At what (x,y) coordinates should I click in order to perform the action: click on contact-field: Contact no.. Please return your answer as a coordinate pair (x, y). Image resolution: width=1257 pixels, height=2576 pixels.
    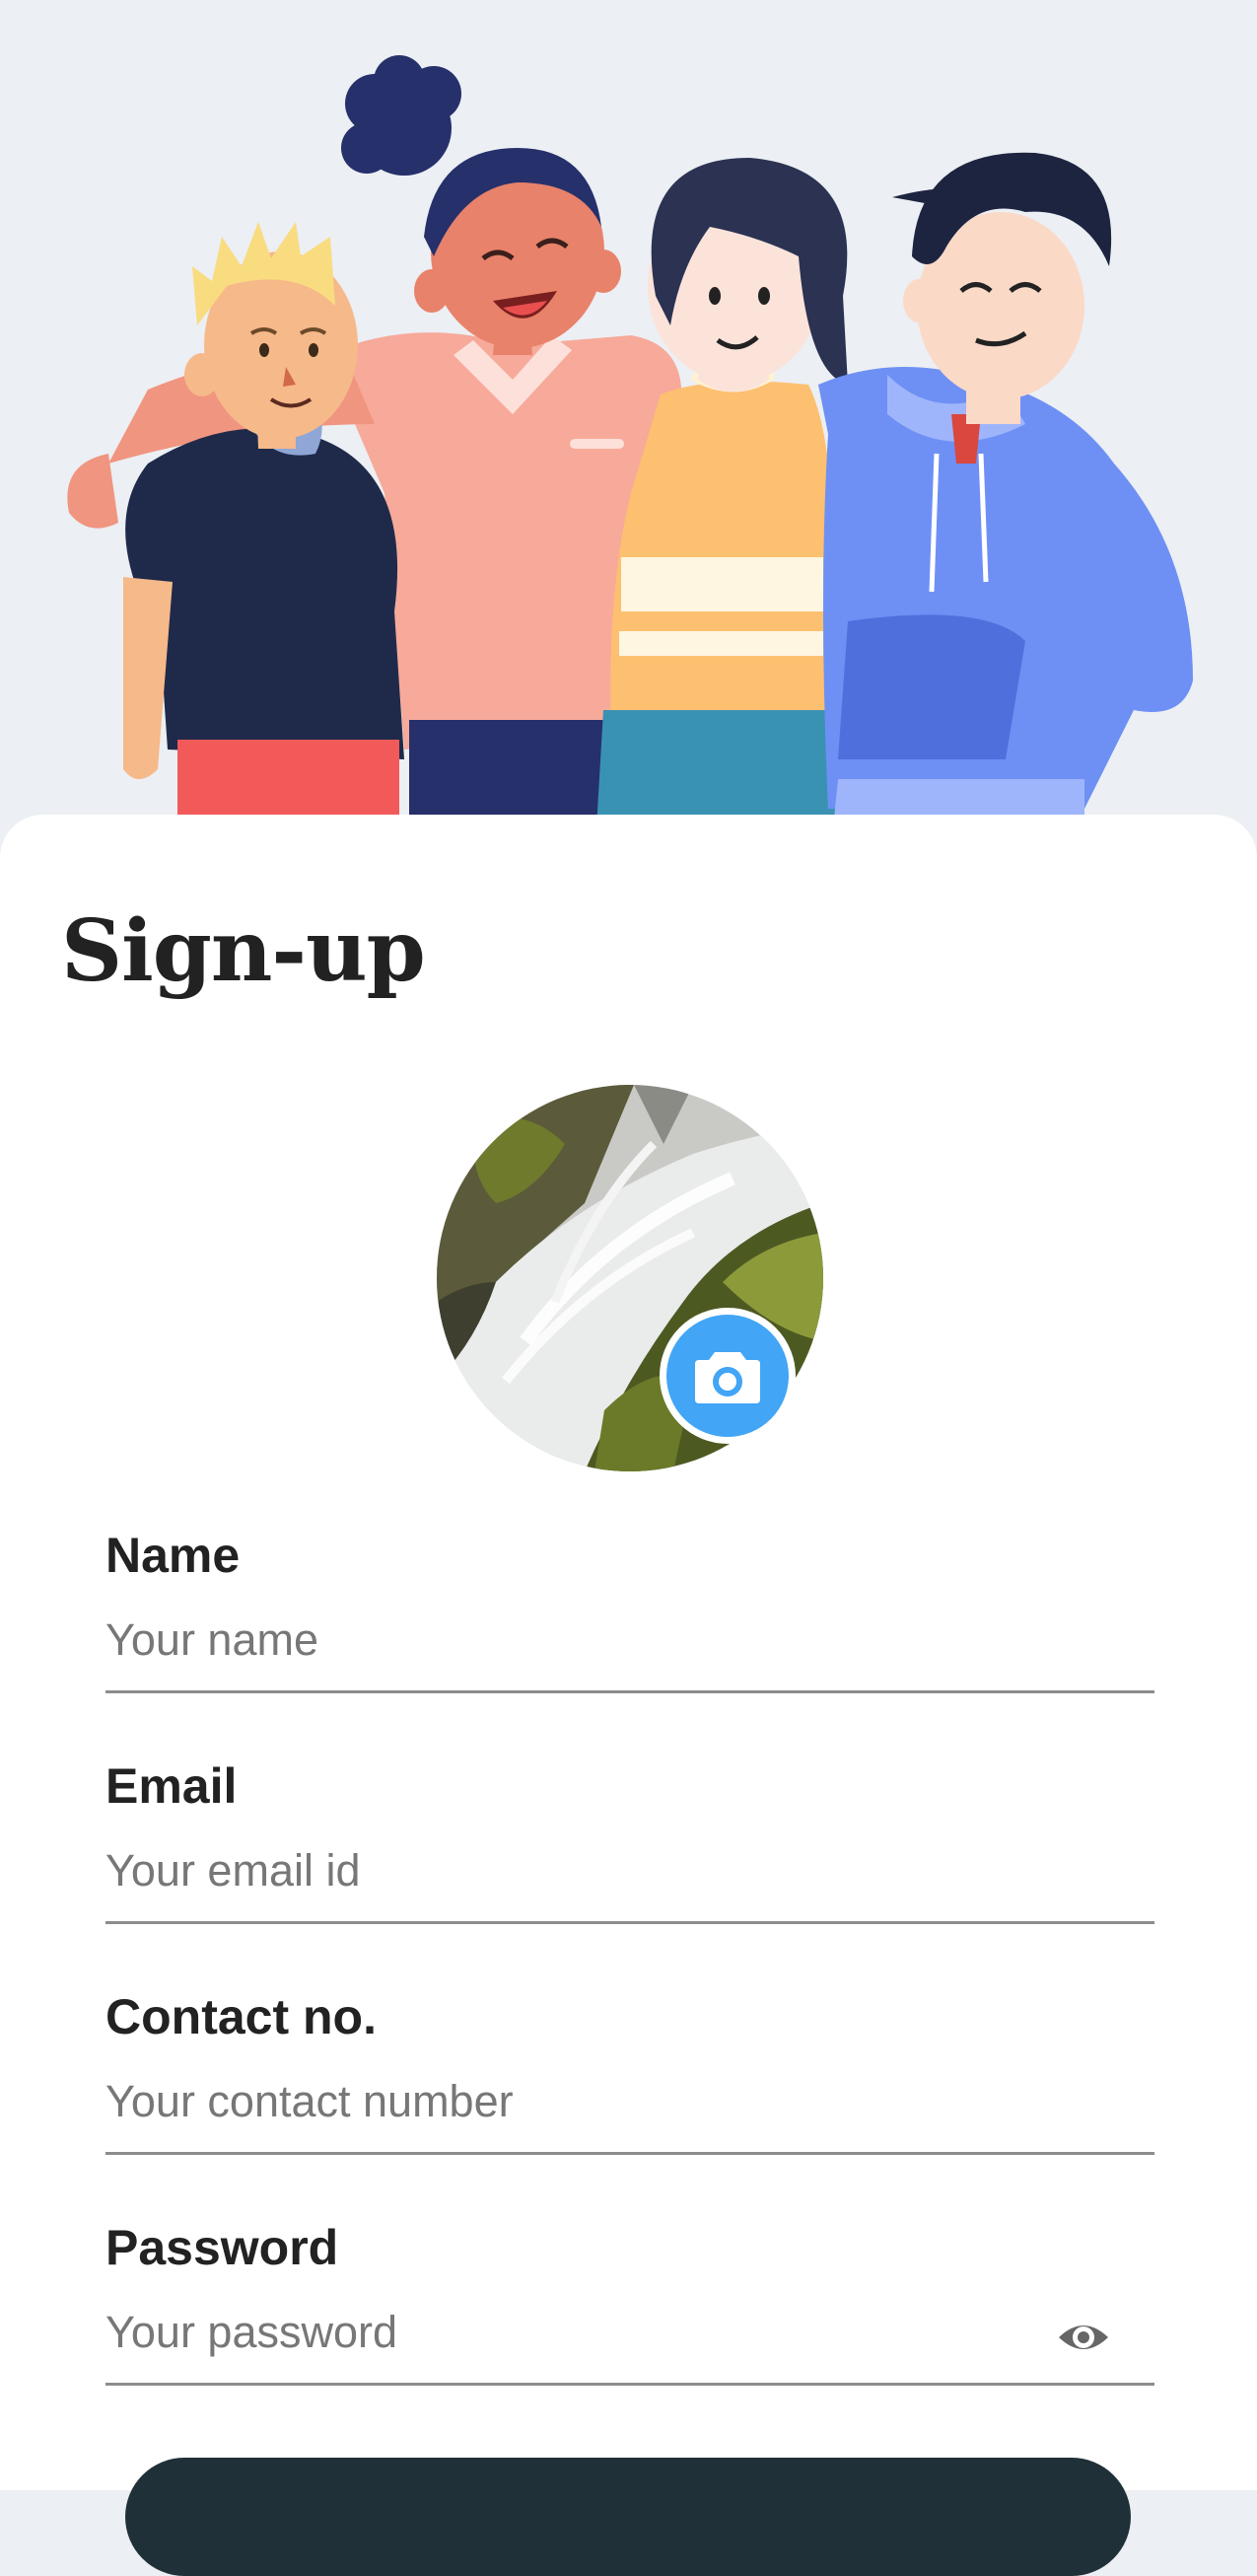
    Looking at the image, I should click on (629, 2086).